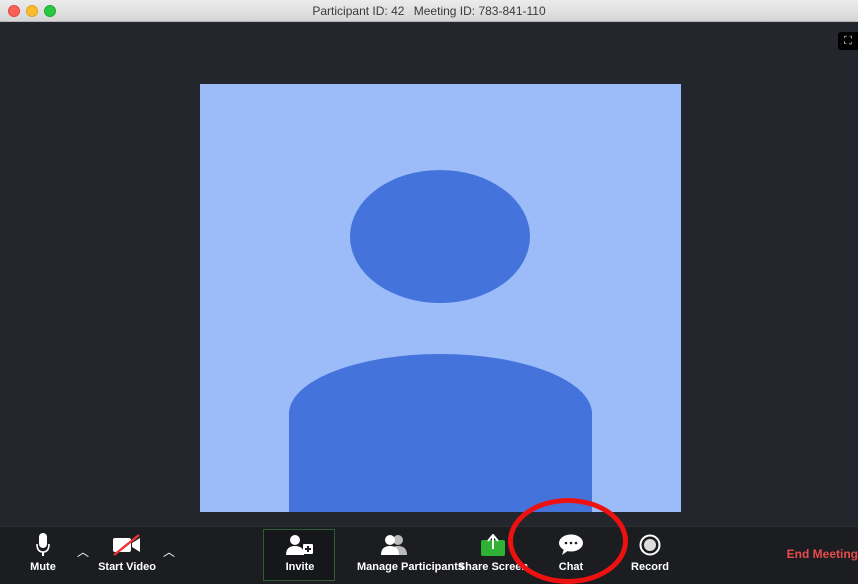  Describe the element at coordinates (440, 236) in the screenshot. I see `avatar-head` at that location.